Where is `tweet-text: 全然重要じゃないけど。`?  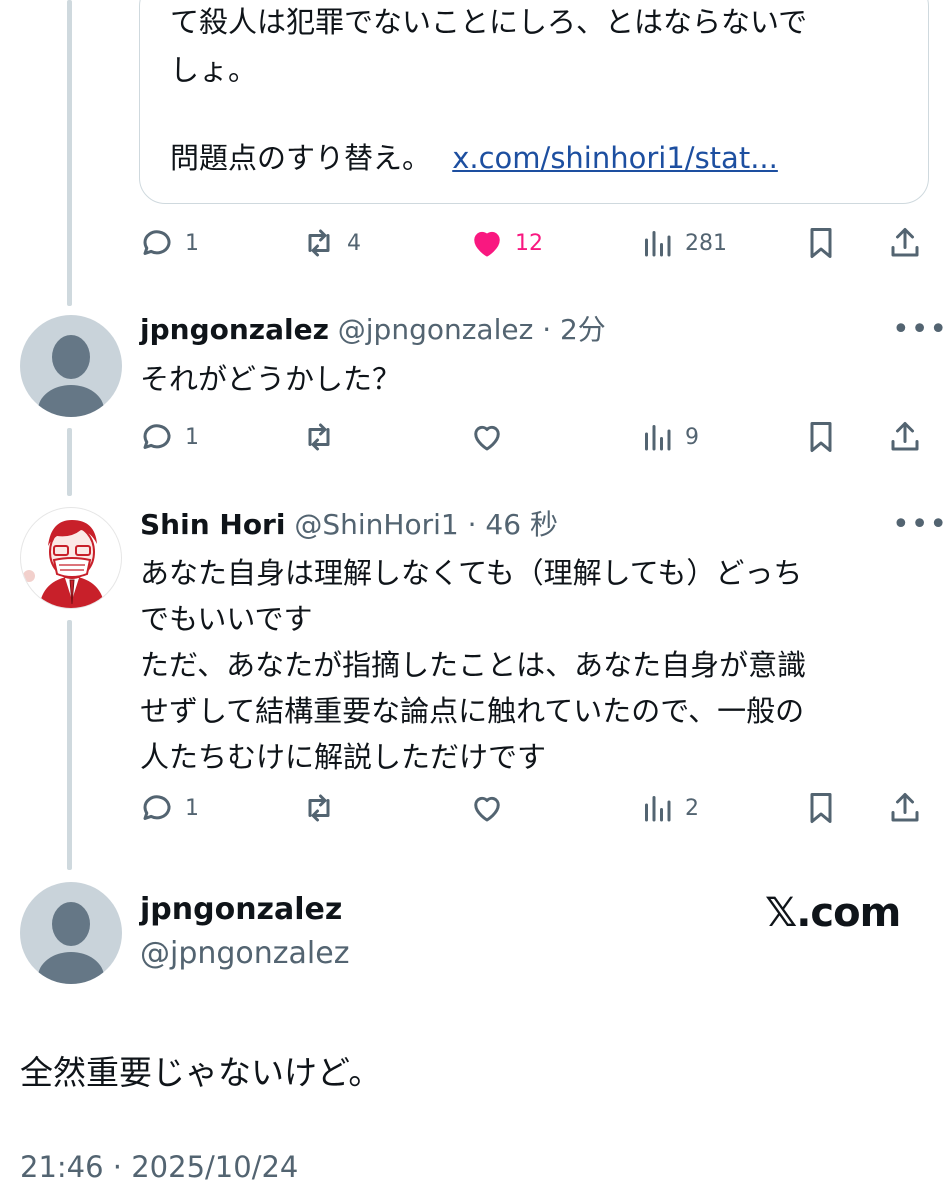
tweet-text: 全然重要じゃないけど。 is located at coordinates (201, 1072).